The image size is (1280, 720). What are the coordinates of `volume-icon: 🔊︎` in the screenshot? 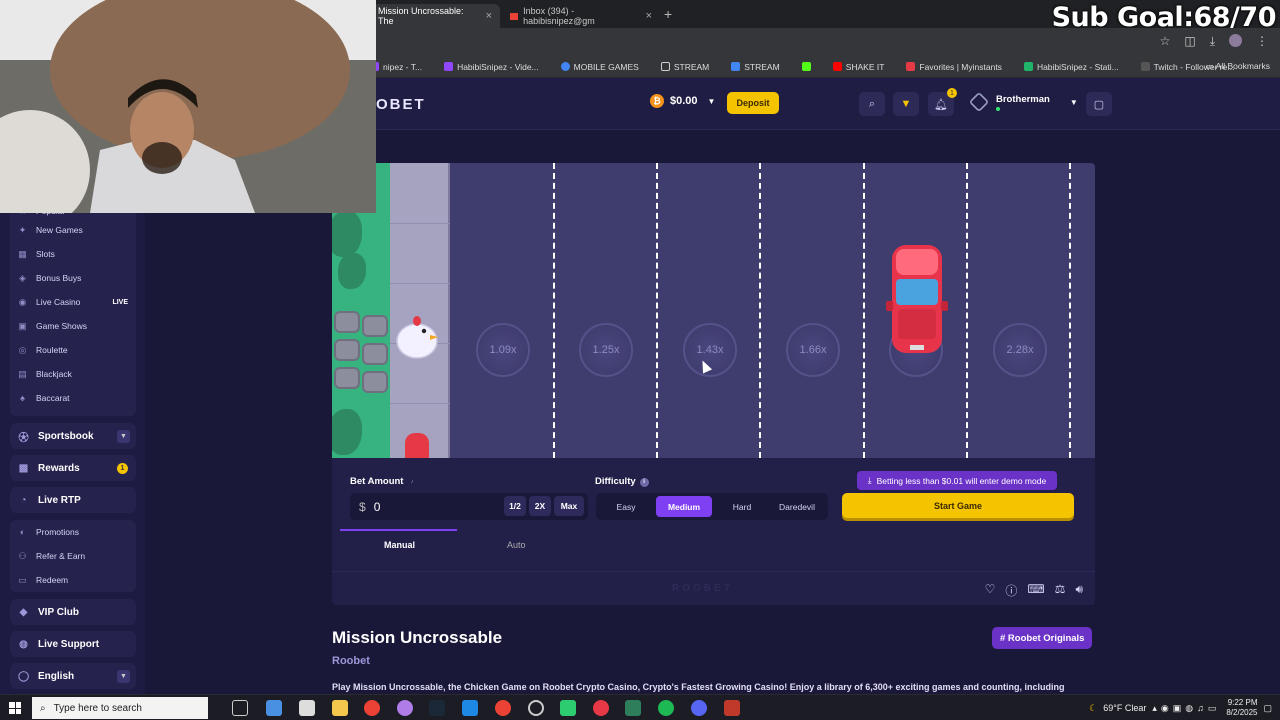 It's located at (1079, 590).